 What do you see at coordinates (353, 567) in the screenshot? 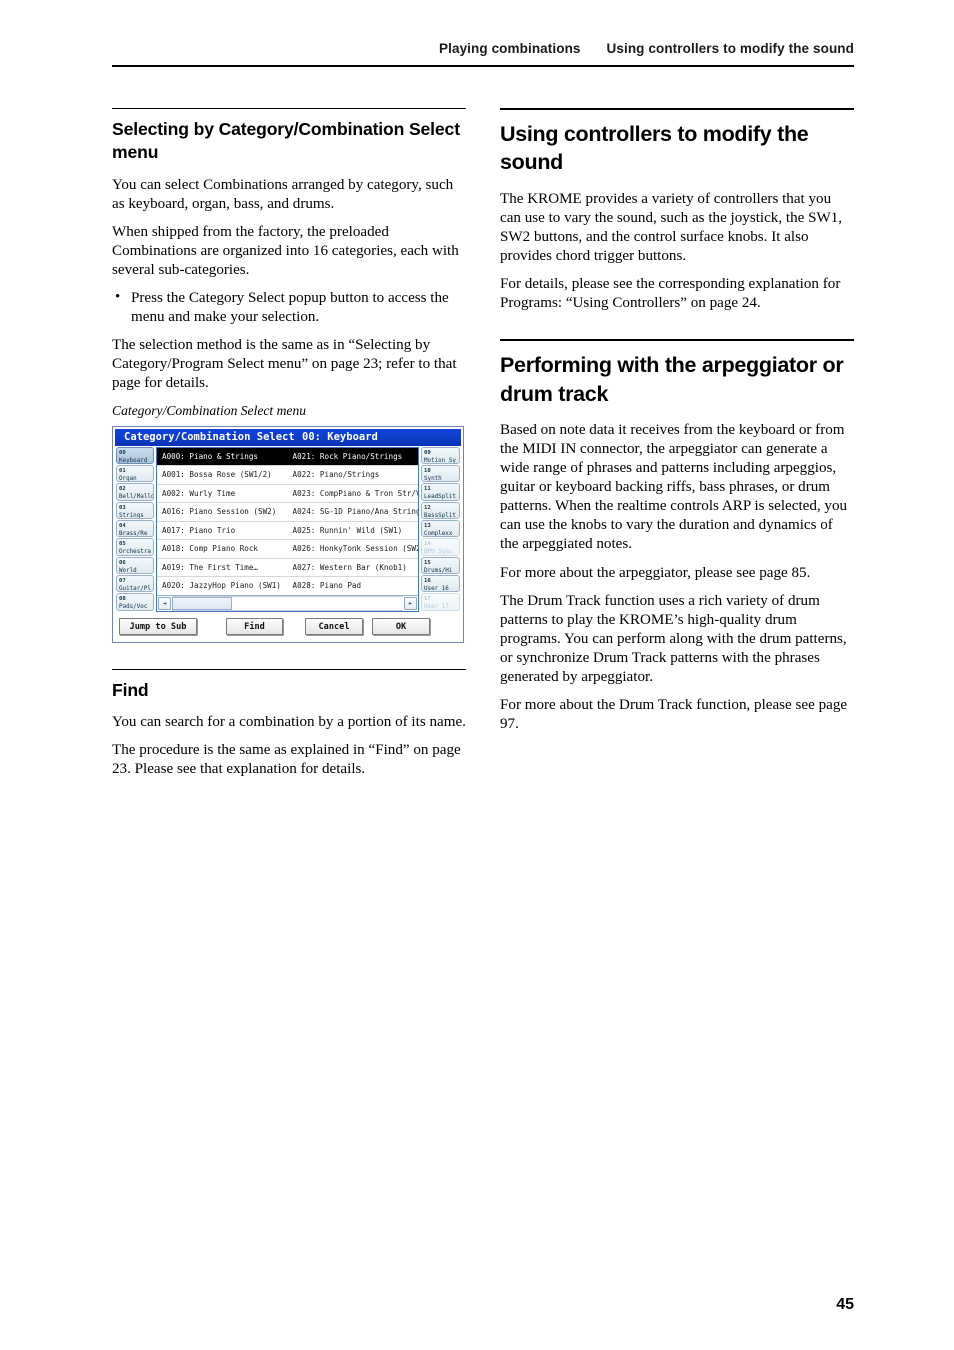
I see `combination-name-col2: A027: Western Bar (Knob1)` at bounding box center [353, 567].